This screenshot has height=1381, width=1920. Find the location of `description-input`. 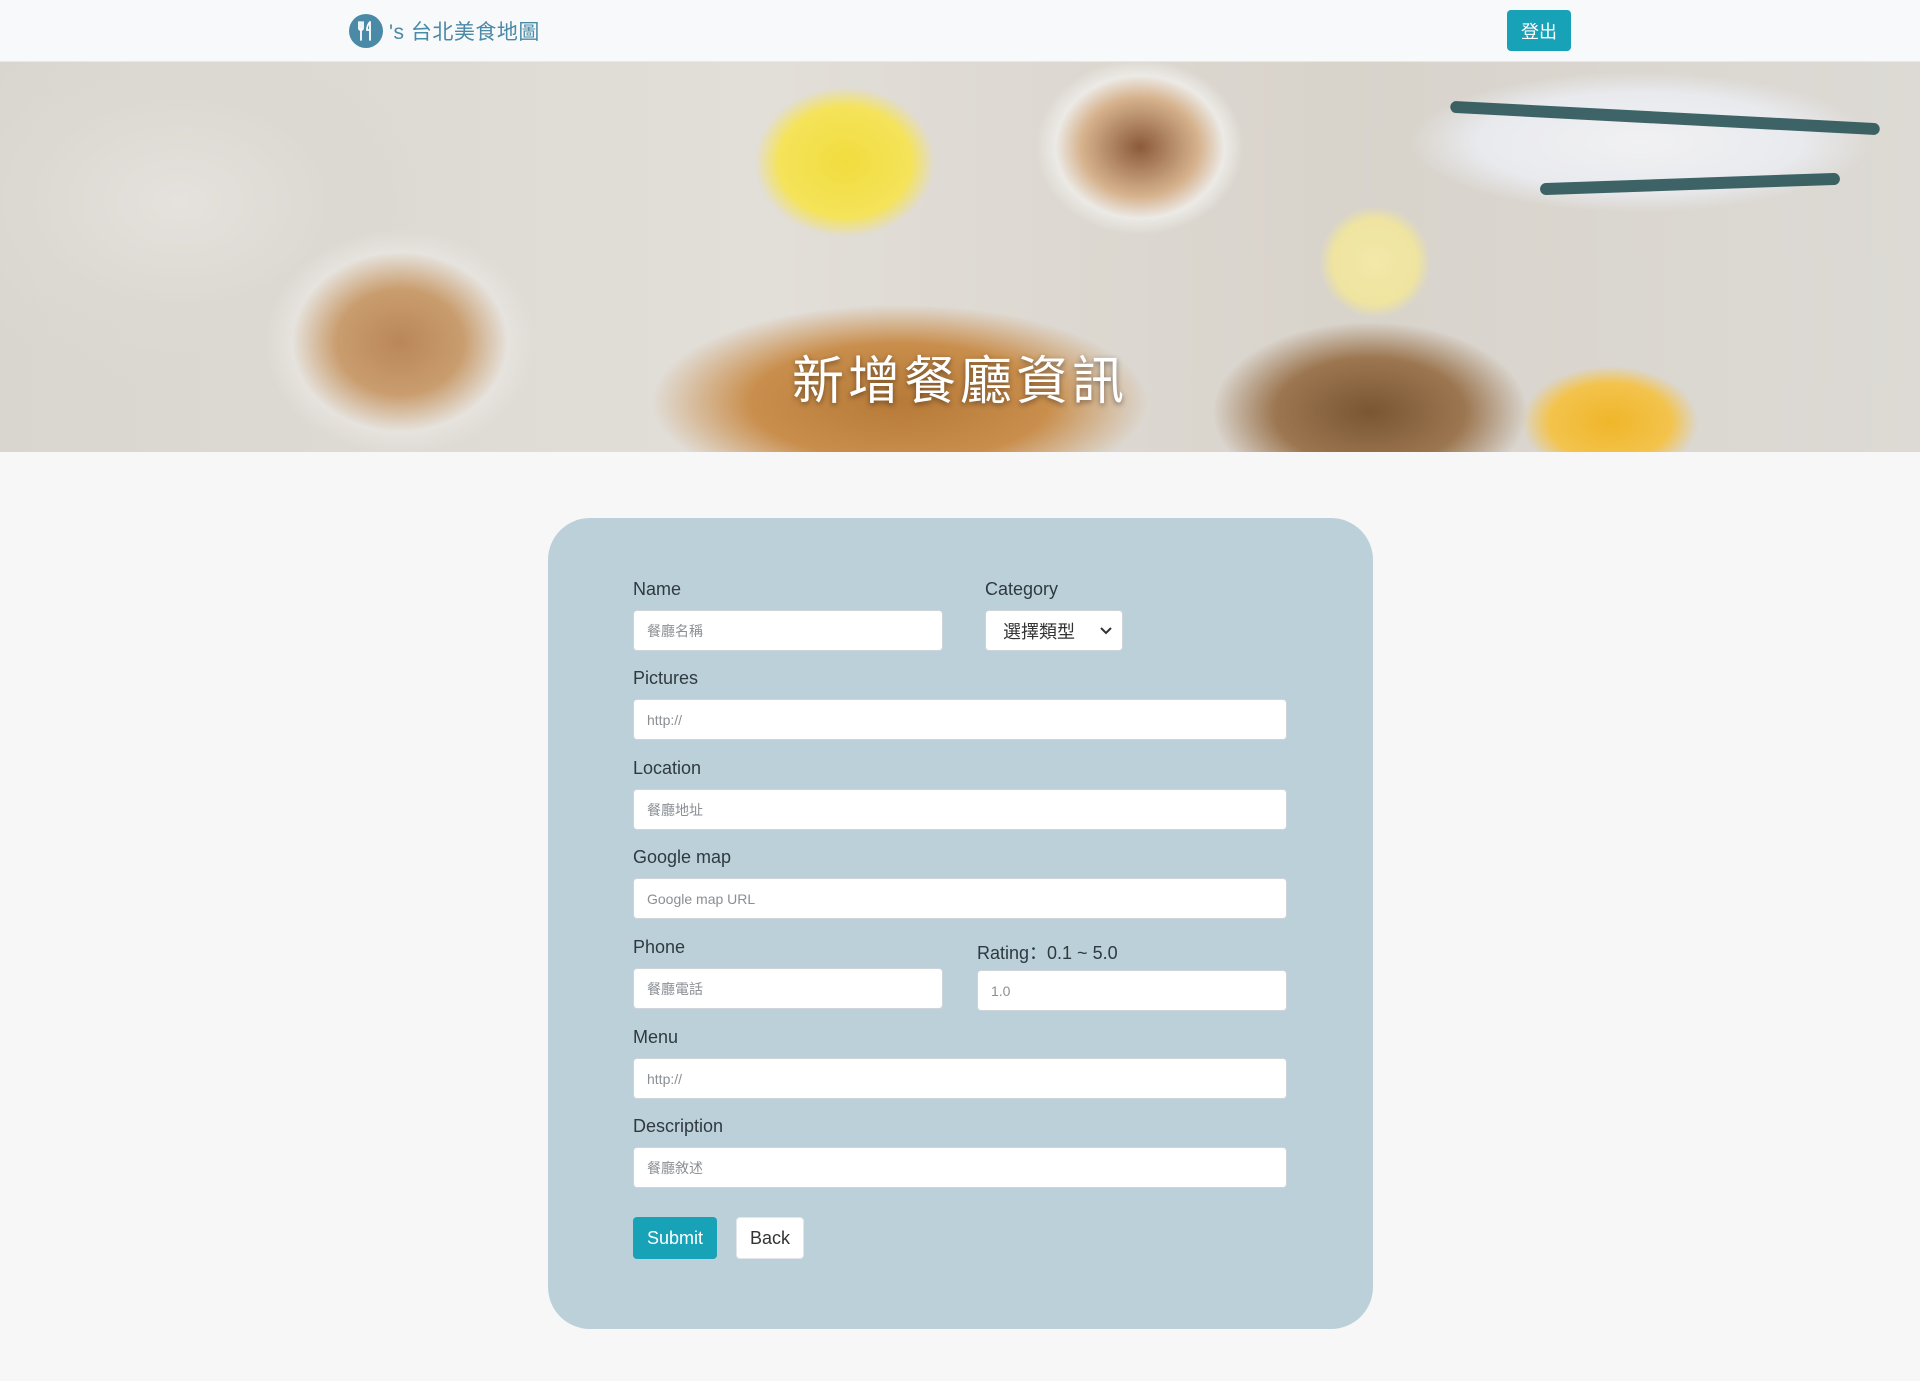

description-input is located at coordinates (960, 1167).